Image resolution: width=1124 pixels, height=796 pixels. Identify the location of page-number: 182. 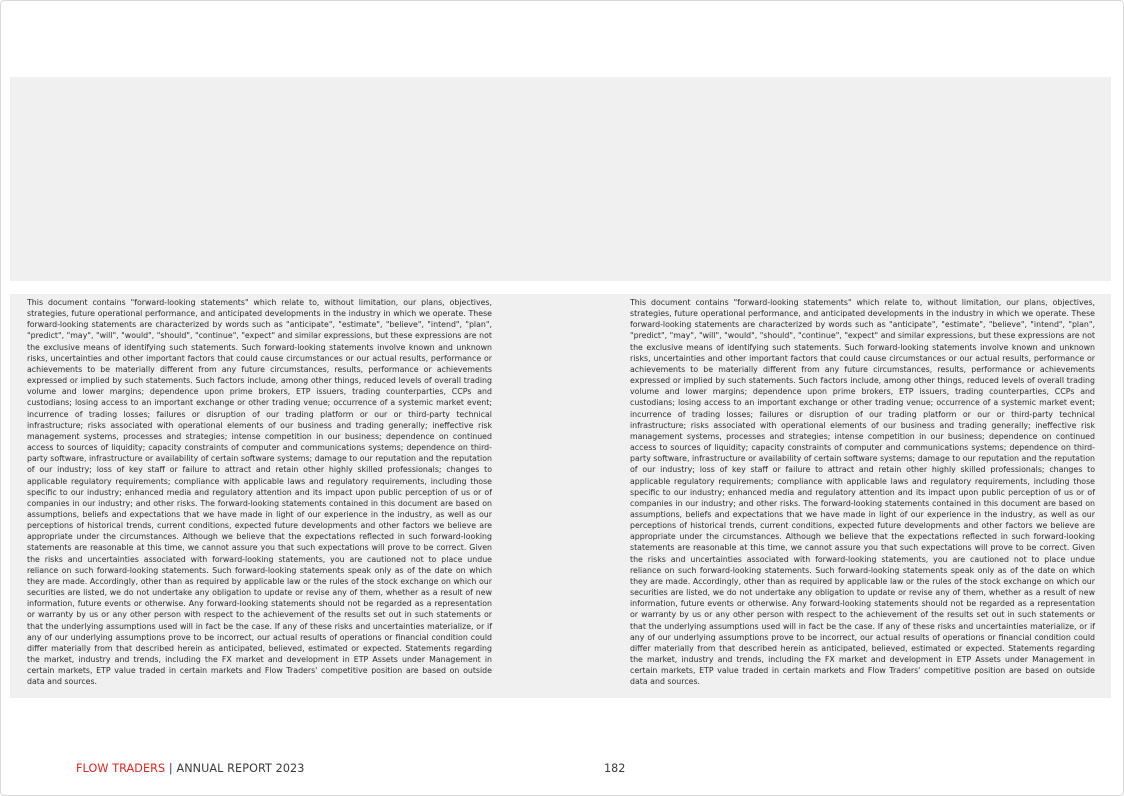
(615, 768).